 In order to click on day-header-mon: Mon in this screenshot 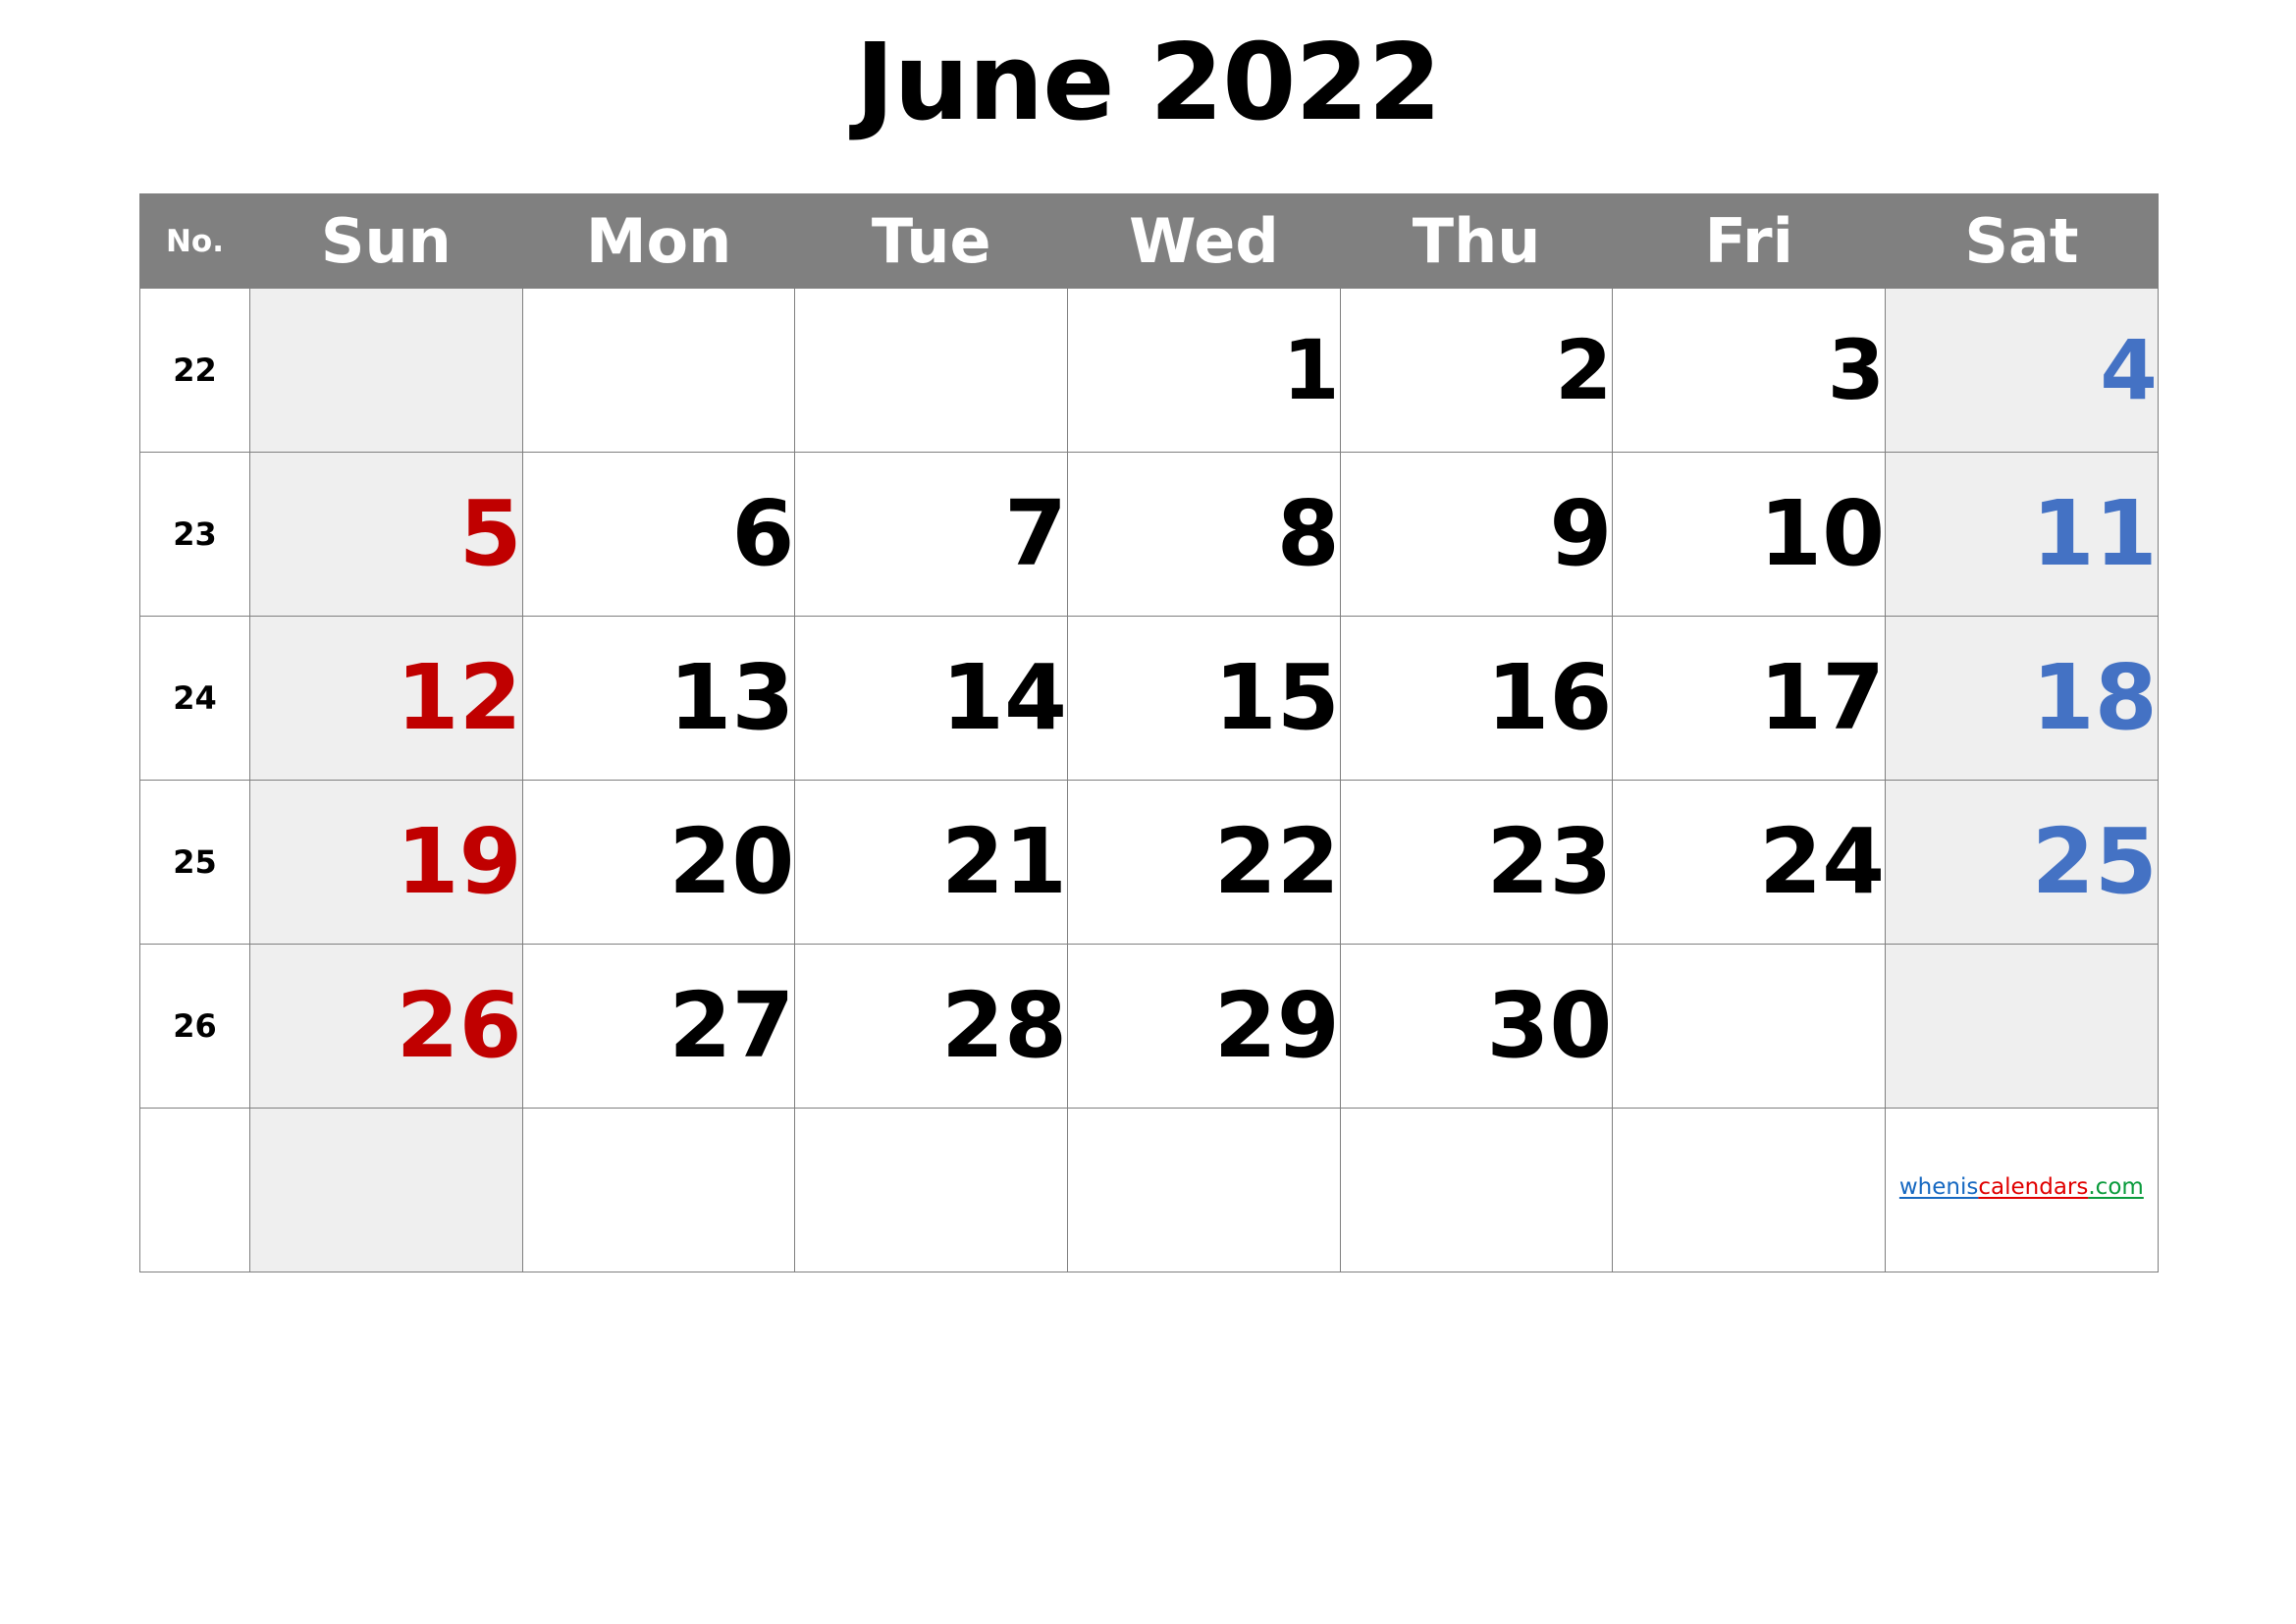, I will do `click(658, 241)`.